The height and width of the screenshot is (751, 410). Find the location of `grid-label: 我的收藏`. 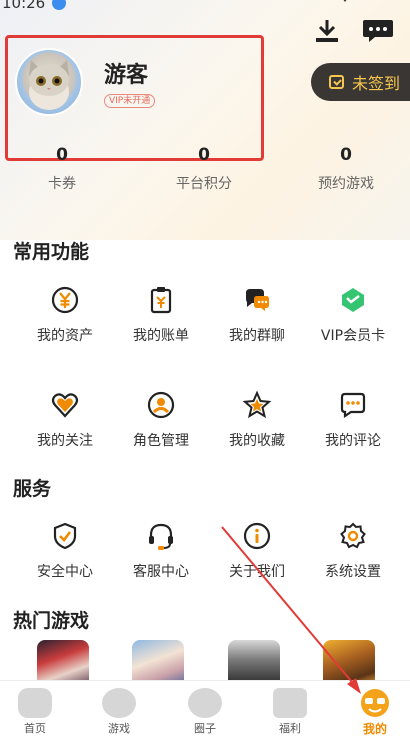

grid-label: 我的收藏 is located at coordinates (257, 441).